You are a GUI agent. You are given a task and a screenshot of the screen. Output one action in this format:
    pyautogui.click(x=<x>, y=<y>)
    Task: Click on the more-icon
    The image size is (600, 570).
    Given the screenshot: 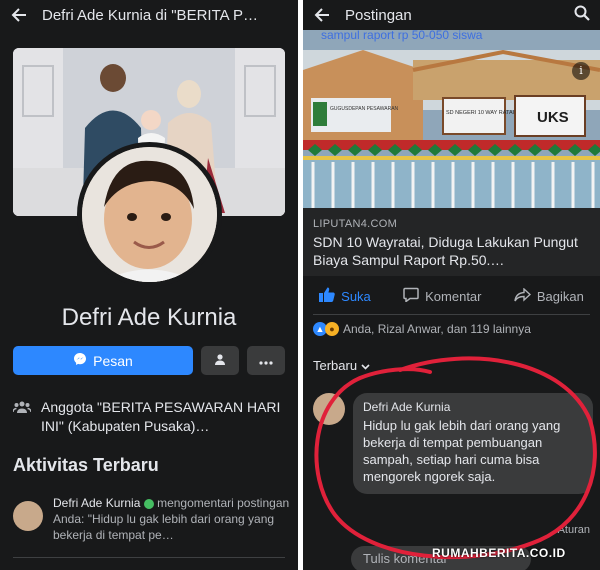 What is the action you would take?
    pyautogui.click(x=266, y=361)
    